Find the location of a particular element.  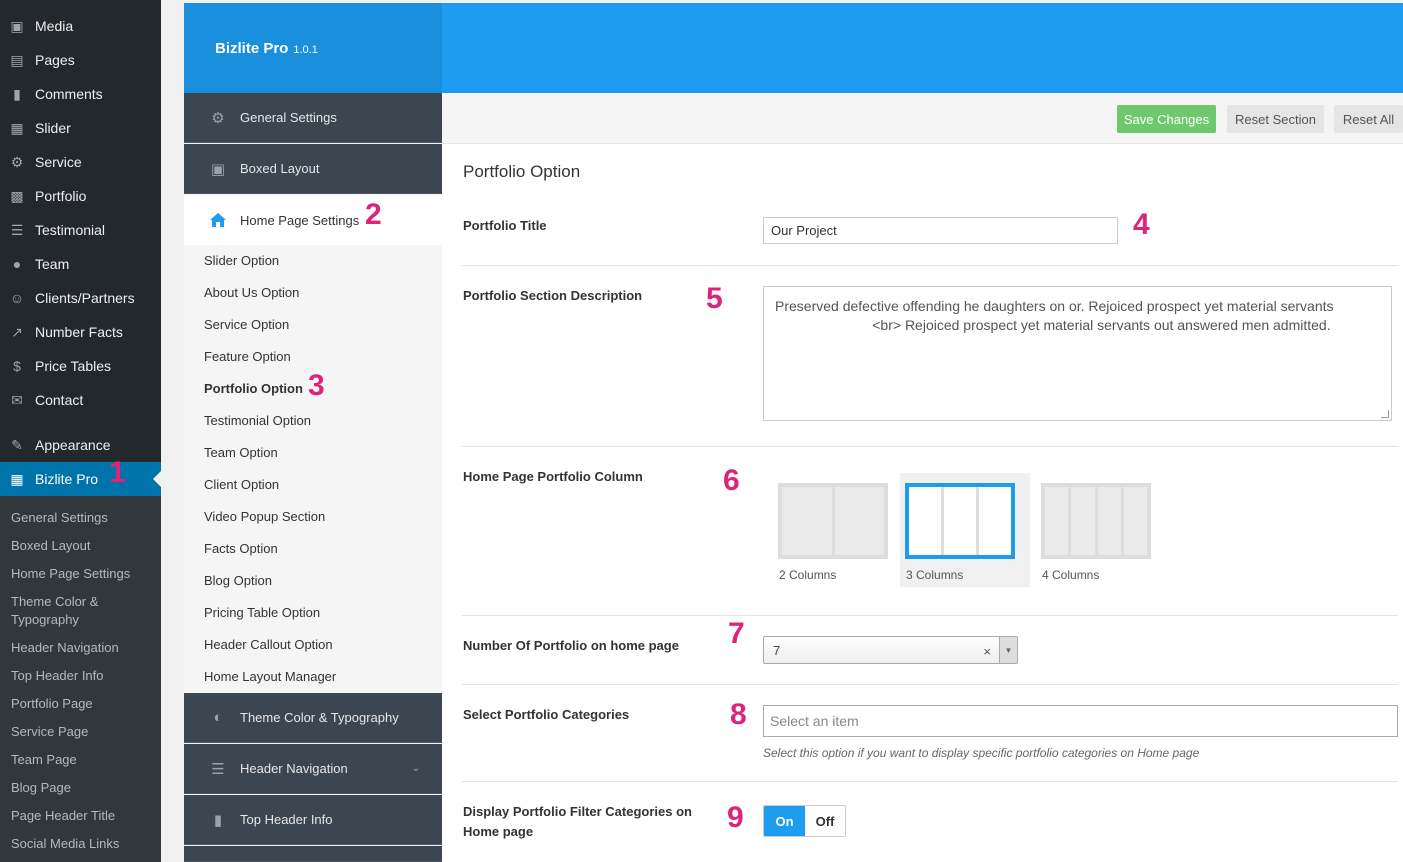

section-header-navigation: ☰ Header Navigation ⌄ is located at coordinates (313, 769).